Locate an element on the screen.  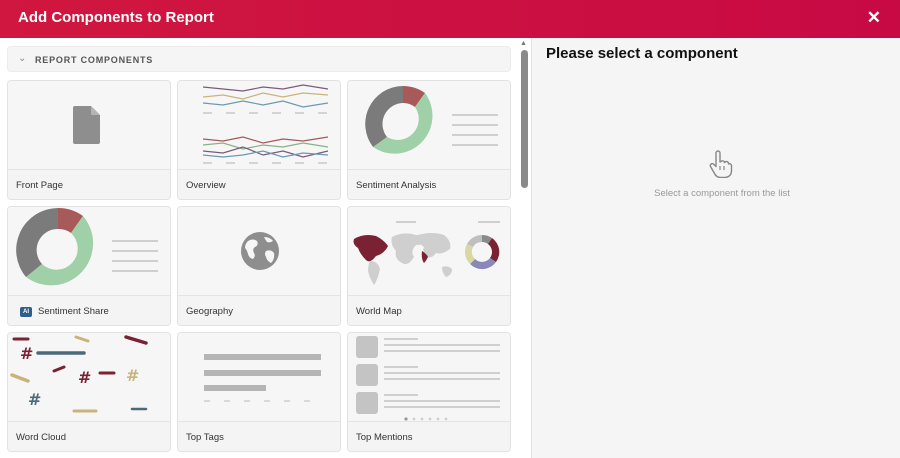
scrollbar-thumb is located at coordinates (524, 119).